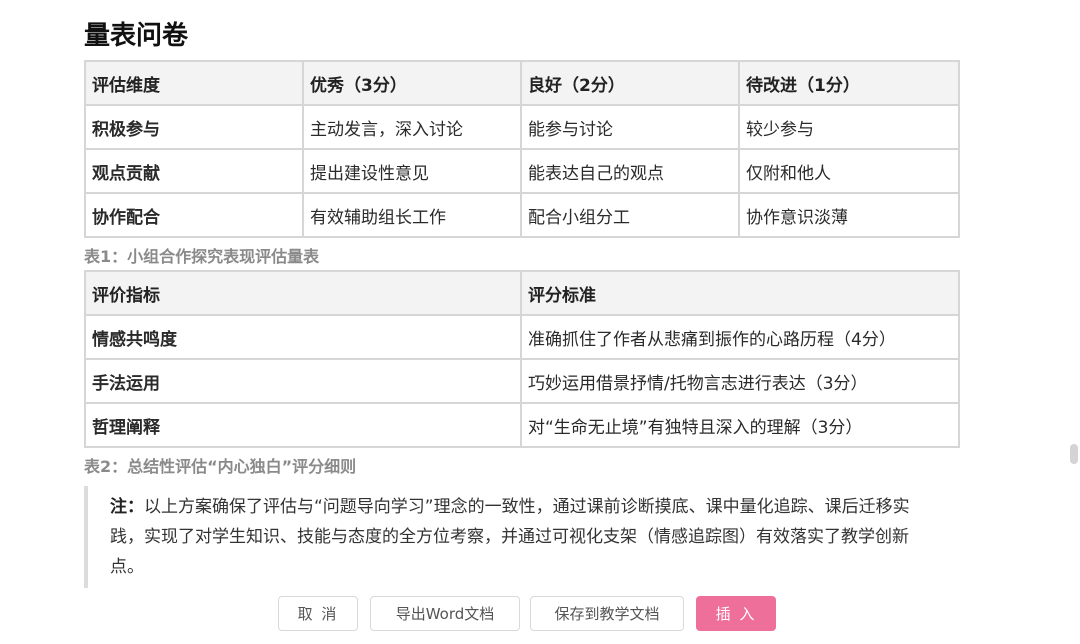 Image resolution: width=1080 pixels, height=644 pixels. What do you see at coordinates (849, 215) in the screenshot?
I see `table-cell: 协作意识淡薄` at bounding box center [849, 215].